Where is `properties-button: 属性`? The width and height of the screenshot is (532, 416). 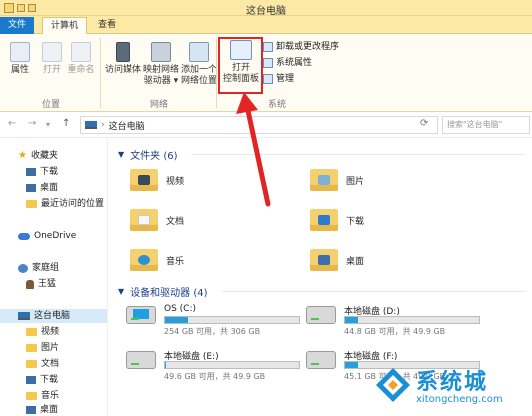 properties-button: 属性 is located at coordinates (20, 59).